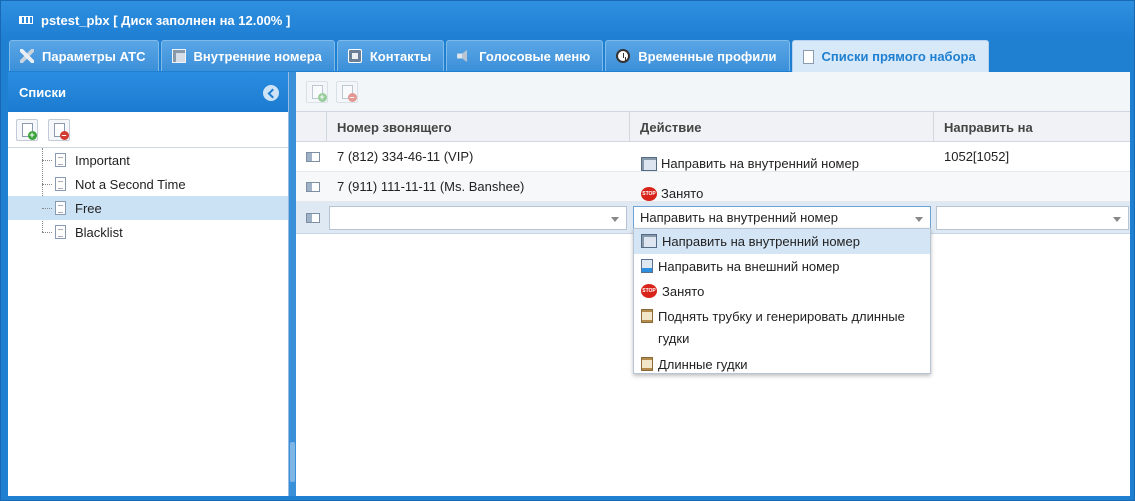 This screenshot has height=501, width=1135. I want to click on tools-icon, so click(27, 56).